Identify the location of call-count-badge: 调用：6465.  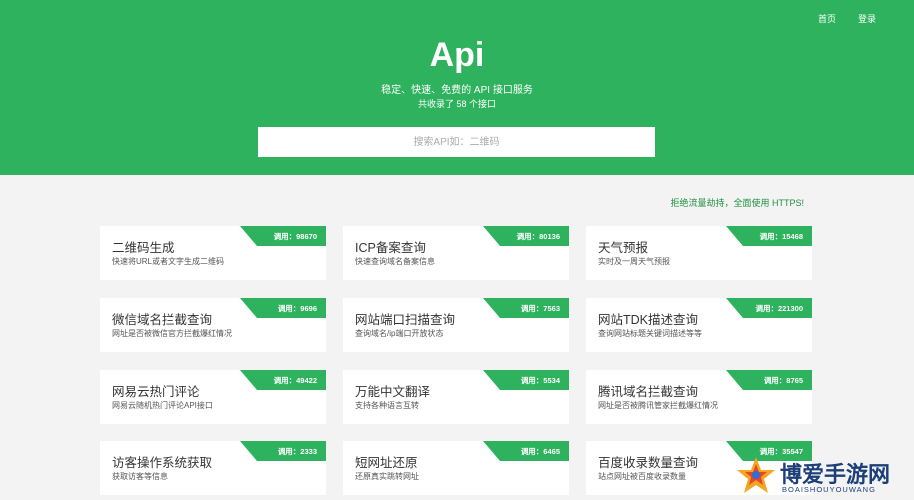
(526, 451).